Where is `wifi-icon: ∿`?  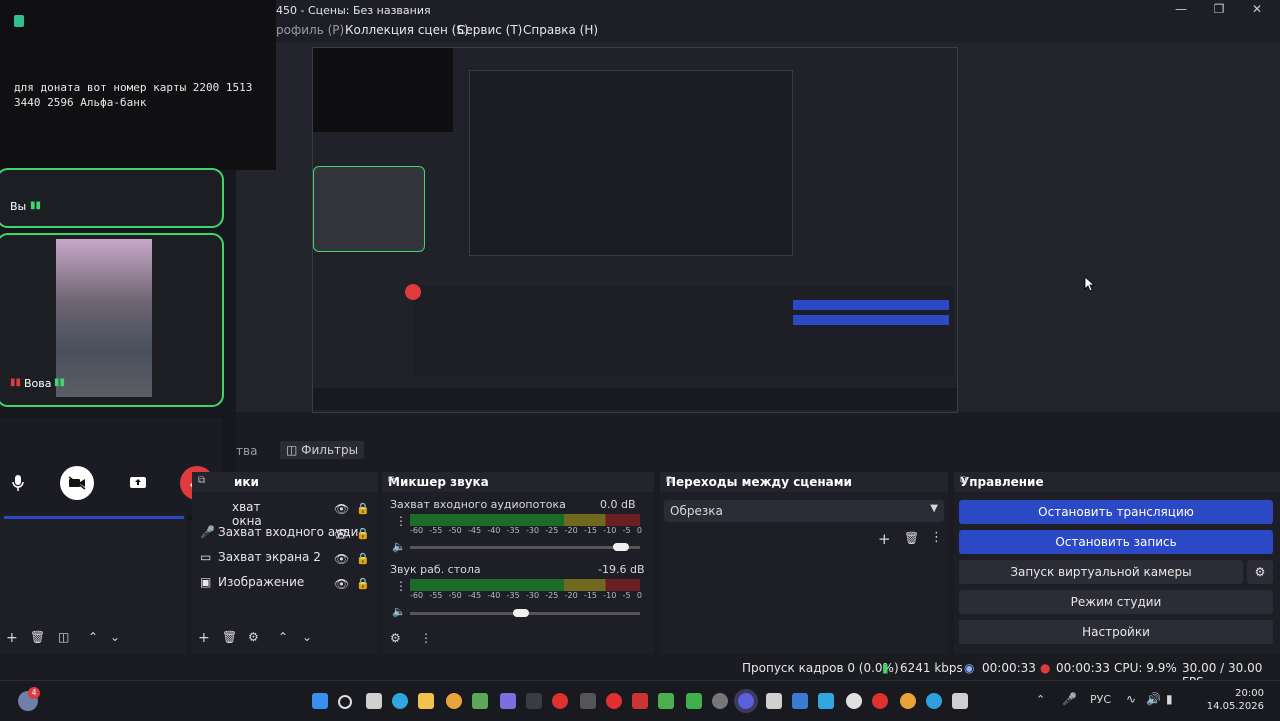
wifi-icon: ∿ is located at coordinates (1131, 699).